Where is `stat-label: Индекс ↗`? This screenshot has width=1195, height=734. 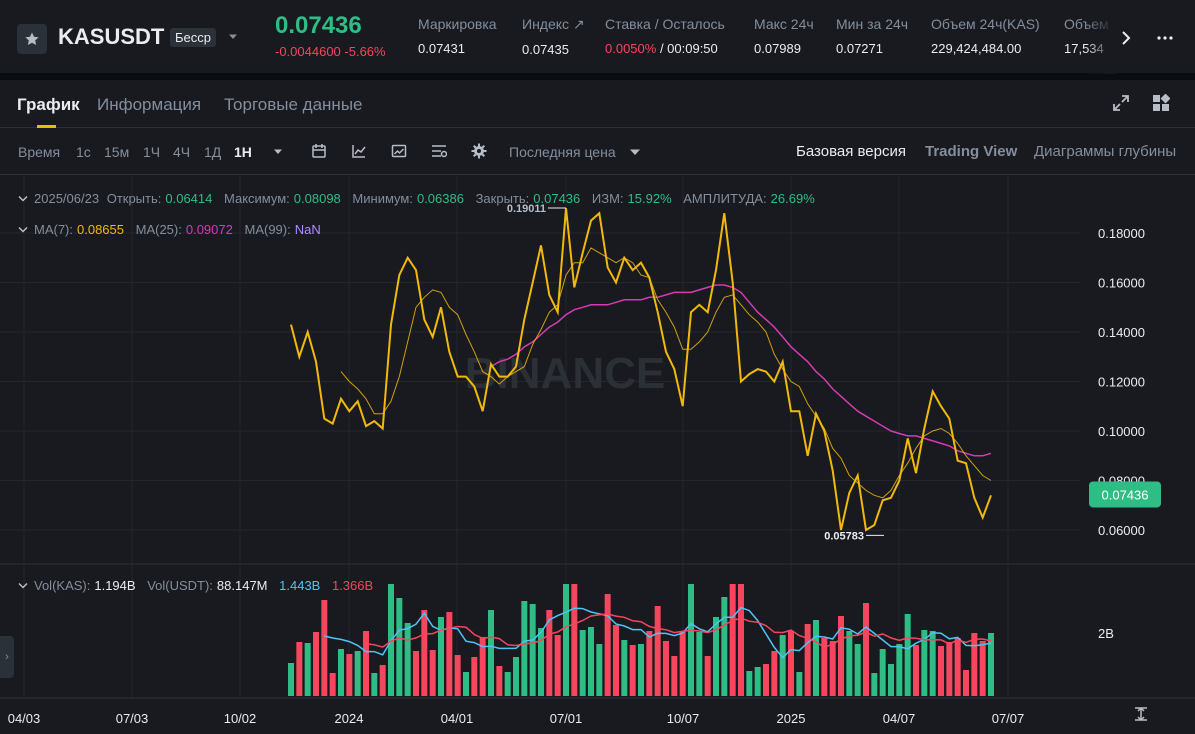
stat-label: Индекс ↗ is located at coordinates (553, 24).